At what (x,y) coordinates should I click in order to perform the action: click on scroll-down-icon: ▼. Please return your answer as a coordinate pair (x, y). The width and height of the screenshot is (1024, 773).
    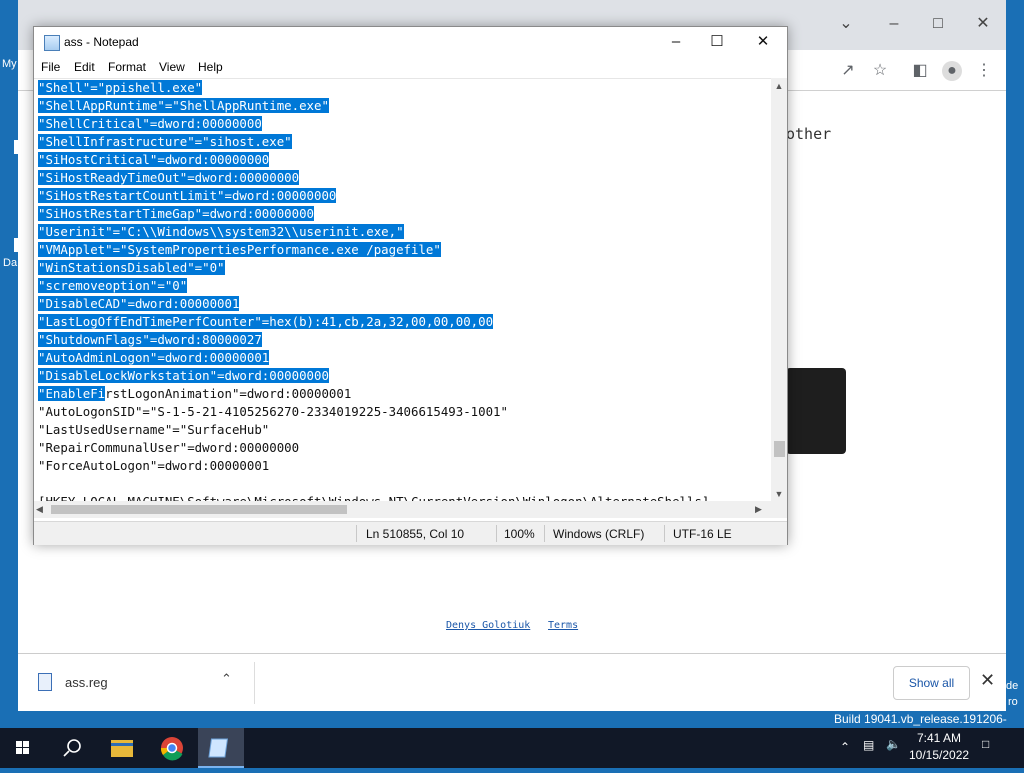
    Looking at the image, I should click on (779, 494).